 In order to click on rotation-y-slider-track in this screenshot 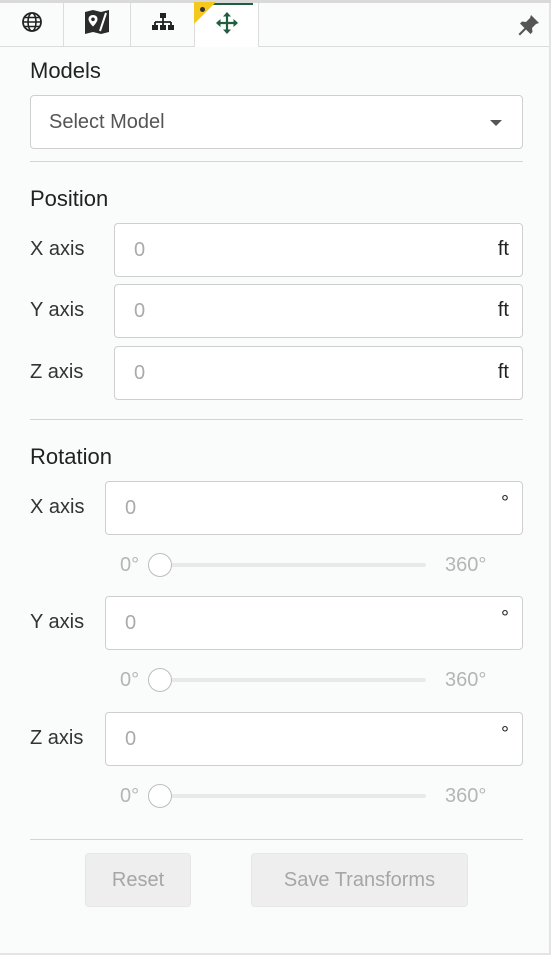, I will do `click(293, 680)`.